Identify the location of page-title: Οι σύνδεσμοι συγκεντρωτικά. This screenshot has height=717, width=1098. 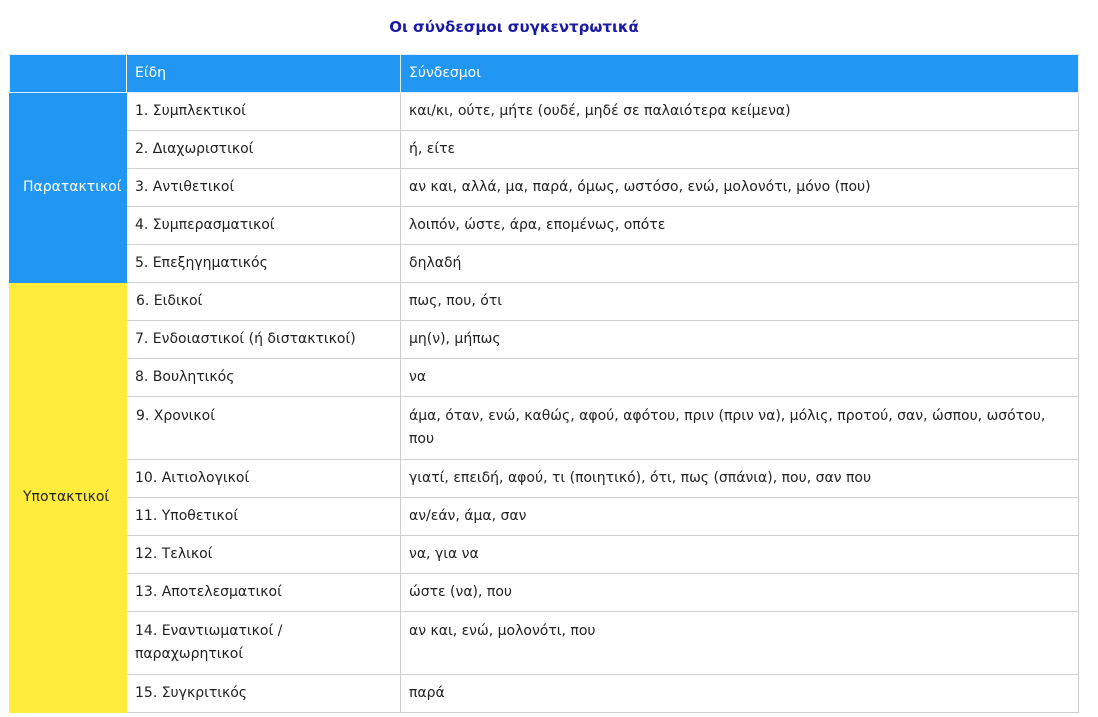
(514, 27).